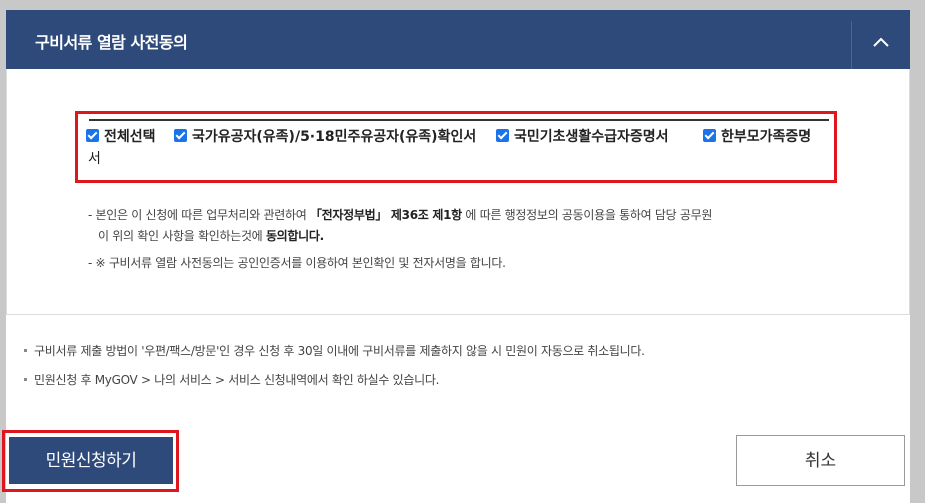  I want to click on panel-header: 구비서류 열람 사전동의, so click(458, 39).